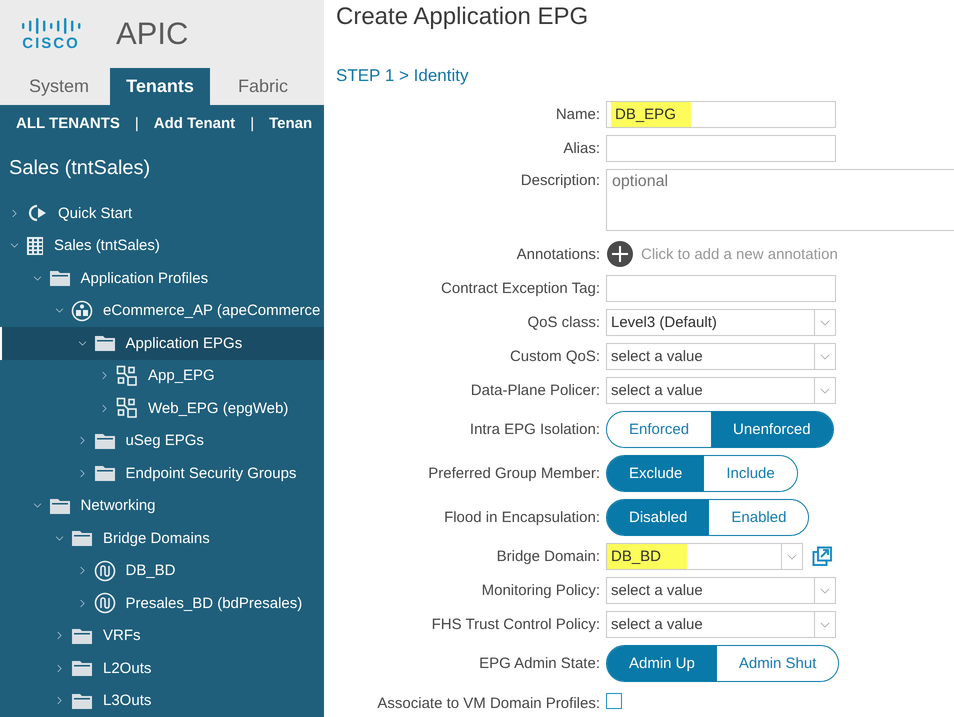 Image resolution: width=954 pixels, height=717 pixels. What do you see at coordinates (162, 376) in the screenshot?
I see `tree-item: App_EPG` at bounding box center [162, 376].